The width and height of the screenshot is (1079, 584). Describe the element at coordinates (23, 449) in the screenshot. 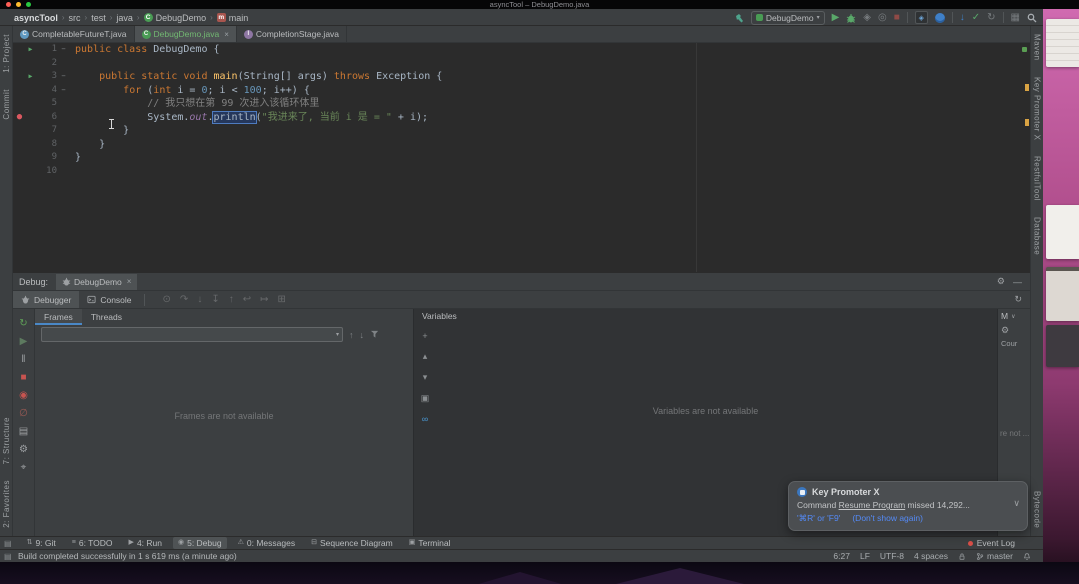

I see `settings-icon: ⚙` at that location.